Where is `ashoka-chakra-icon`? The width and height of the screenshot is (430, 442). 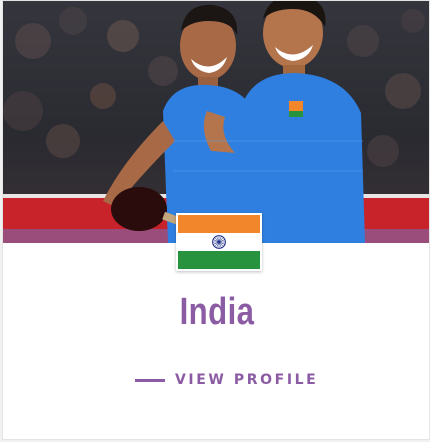
ashoka-chakra-icon is located at coordinates (219, 242).